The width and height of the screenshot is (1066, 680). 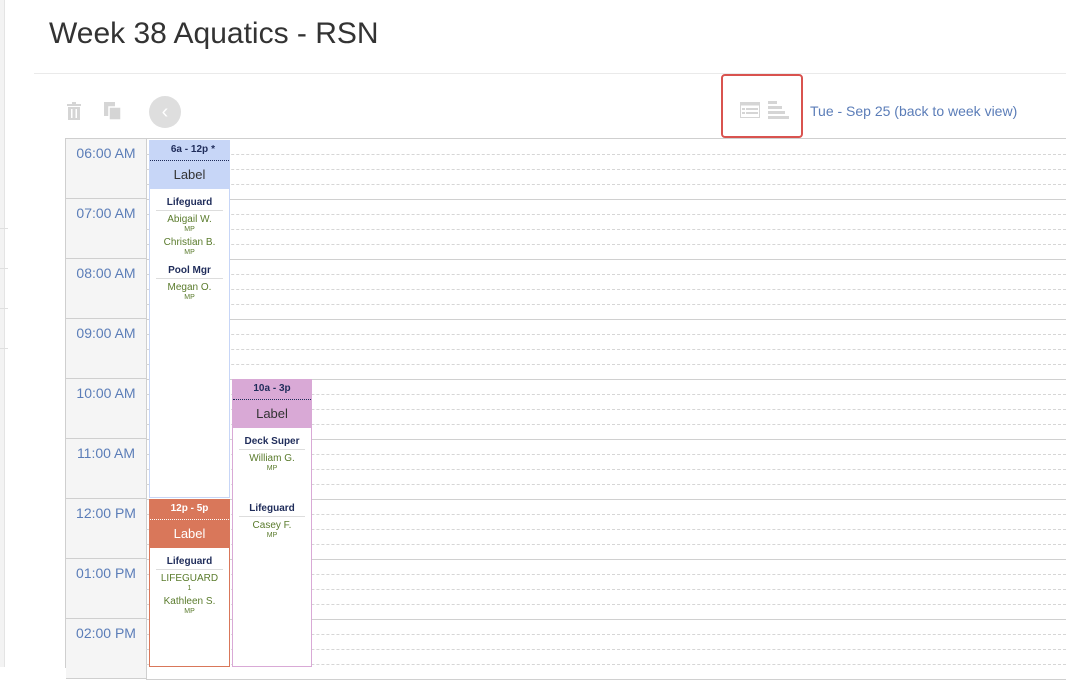 I want to click on shift-role: Lifeguard Abigail W. MP Christian B. MP, so click(x=189, y=227).